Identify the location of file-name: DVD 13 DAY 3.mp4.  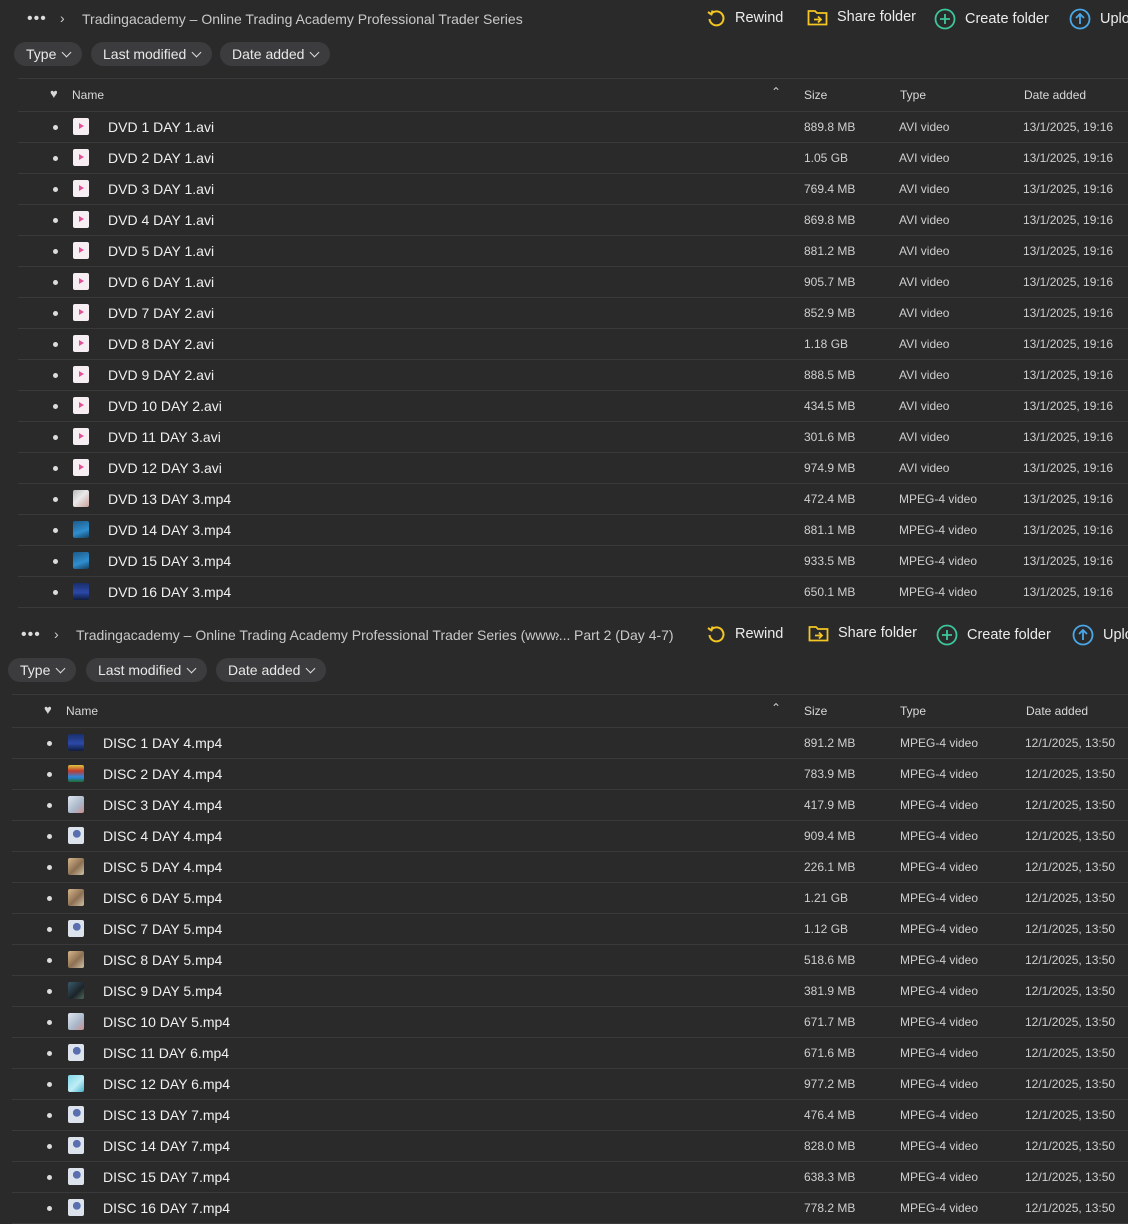
(169, 499).